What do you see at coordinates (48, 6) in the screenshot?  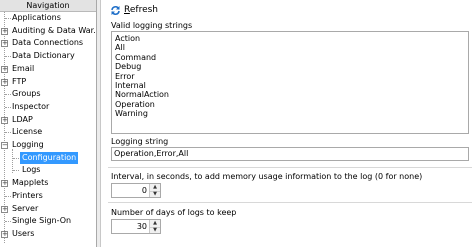 I see `navigation-header: Navigation` at bounding box center [48, 6].